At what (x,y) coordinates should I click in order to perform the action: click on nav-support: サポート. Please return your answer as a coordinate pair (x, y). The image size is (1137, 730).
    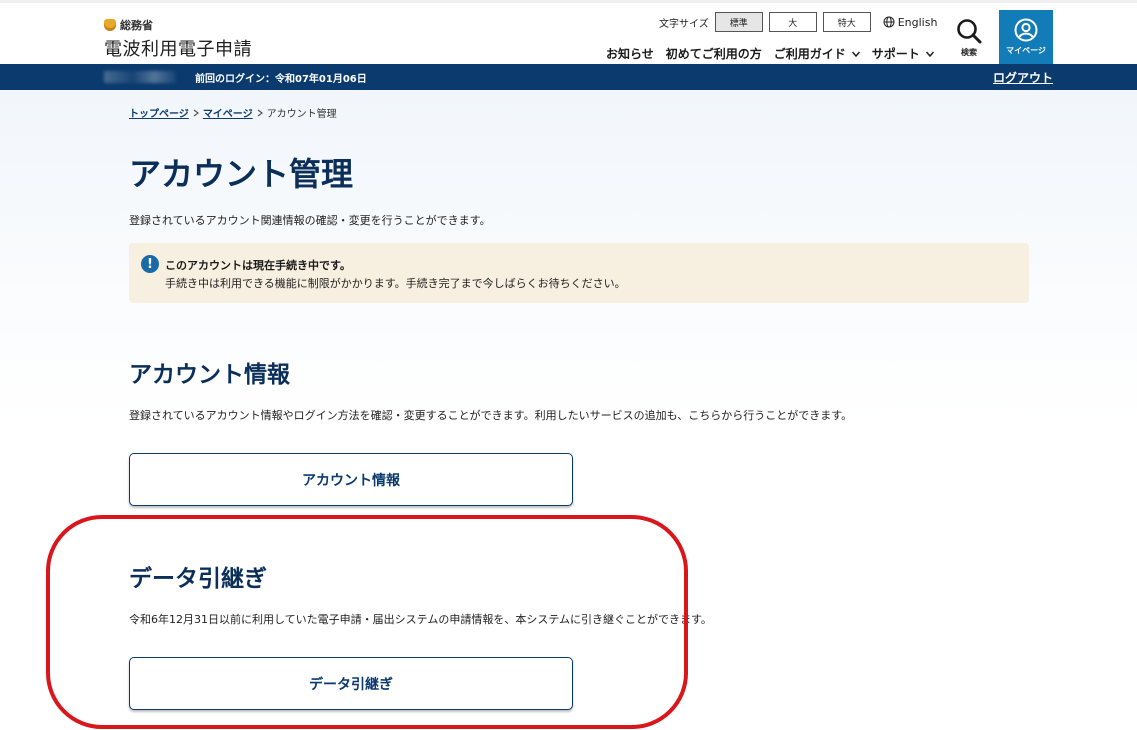
    Looking at the image, I should click on (903, 53).